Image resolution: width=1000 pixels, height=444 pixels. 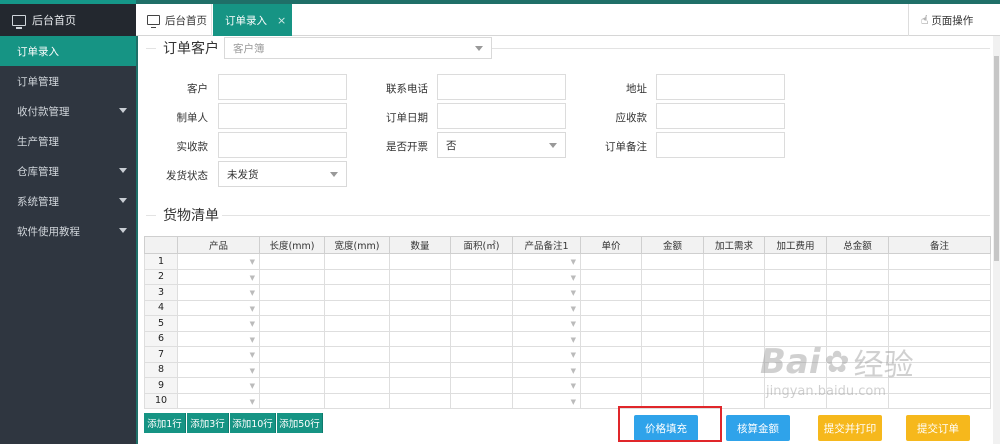 What do you see at coordinates (252, 20) in the screenshot?
I see `tab-order-entry: 订单录入 ×` at bounding box center [252, 20].